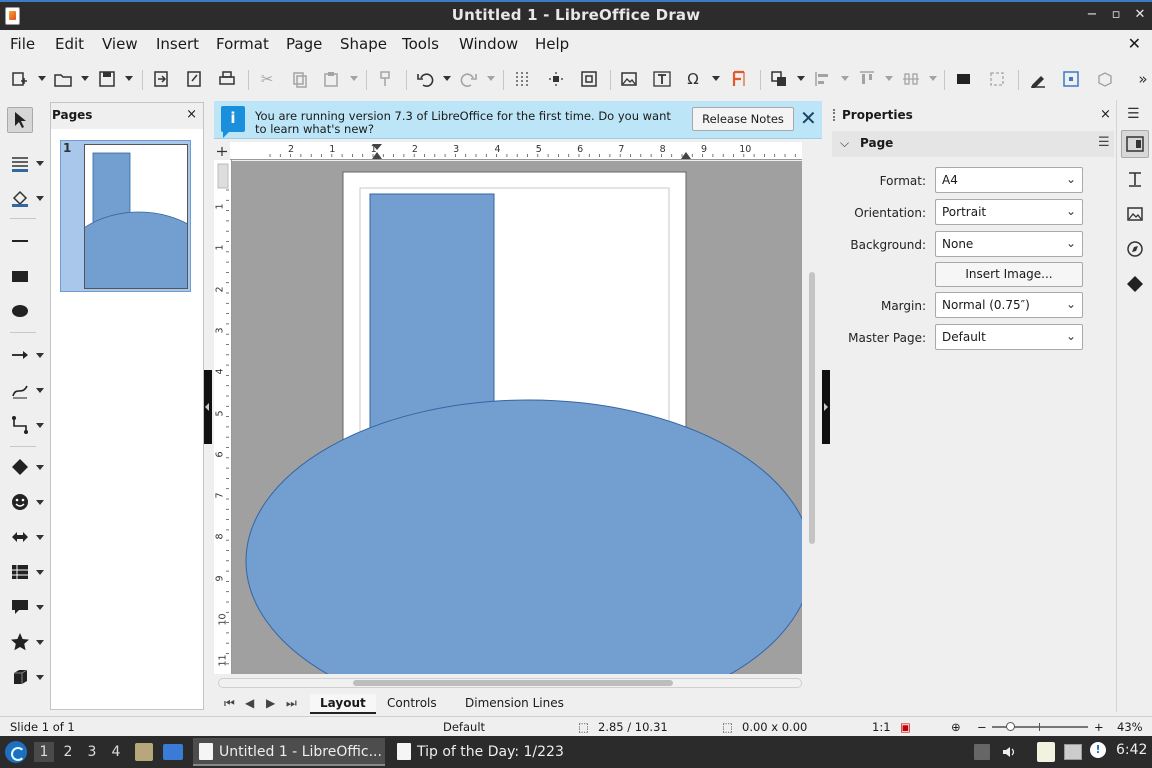  I want to click on previous-tab-button: ◀, so click(249, 703).